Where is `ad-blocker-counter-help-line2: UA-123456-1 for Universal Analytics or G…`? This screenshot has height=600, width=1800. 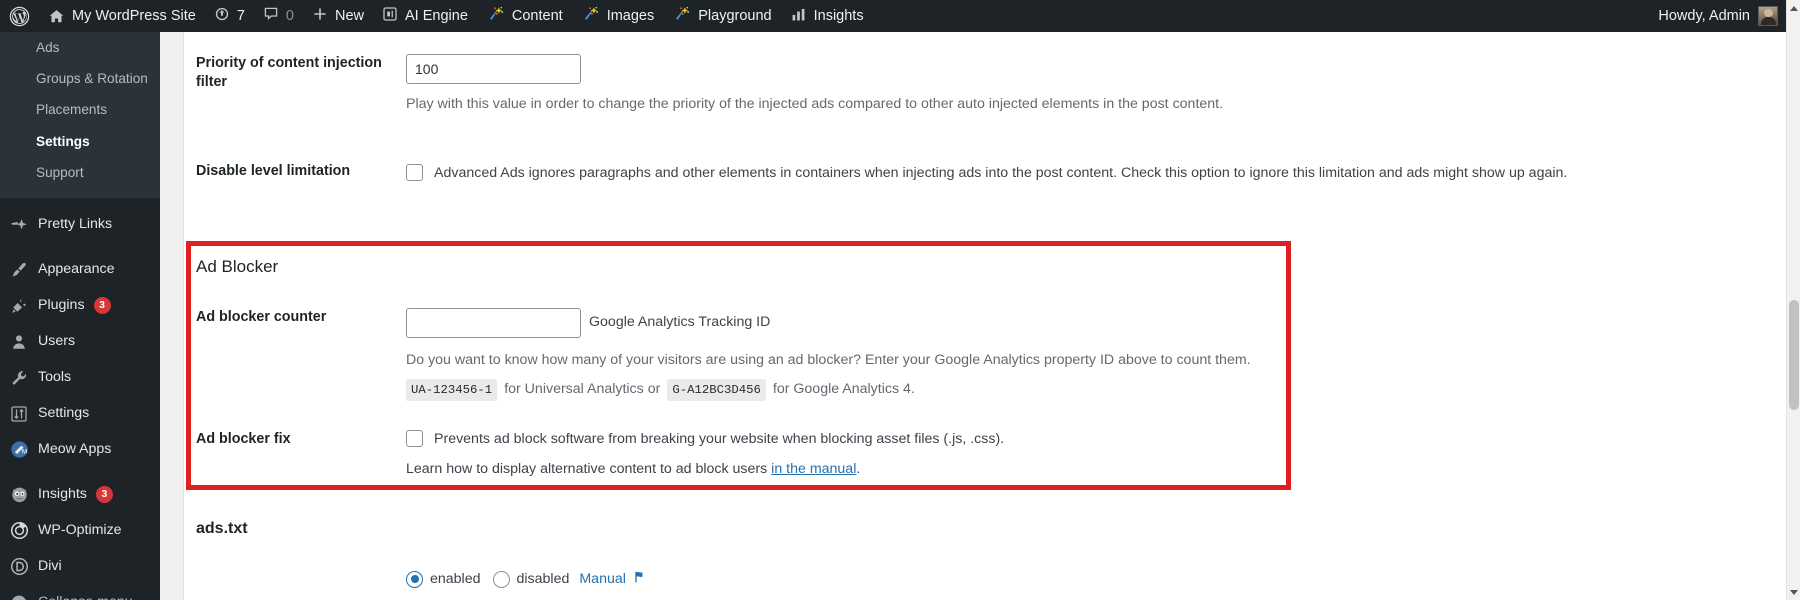
ad-blocker-counter-help-line2: UA-123456-1 for Universal Analytics or G… is located at coordinates (895, 390).